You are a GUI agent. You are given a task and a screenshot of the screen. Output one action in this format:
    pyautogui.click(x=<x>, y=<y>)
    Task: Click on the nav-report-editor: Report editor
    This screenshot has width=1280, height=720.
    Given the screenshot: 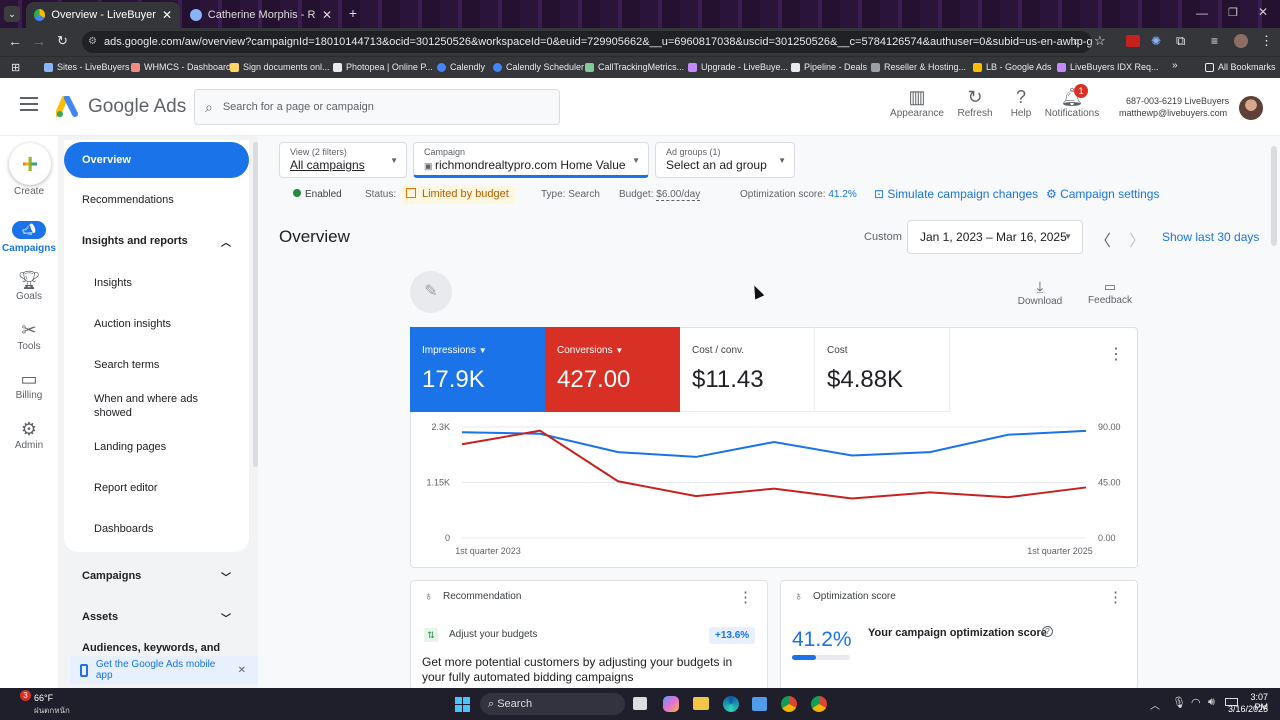 What is the action you would take?
    pyautogui.click(x=156, y=488)
    